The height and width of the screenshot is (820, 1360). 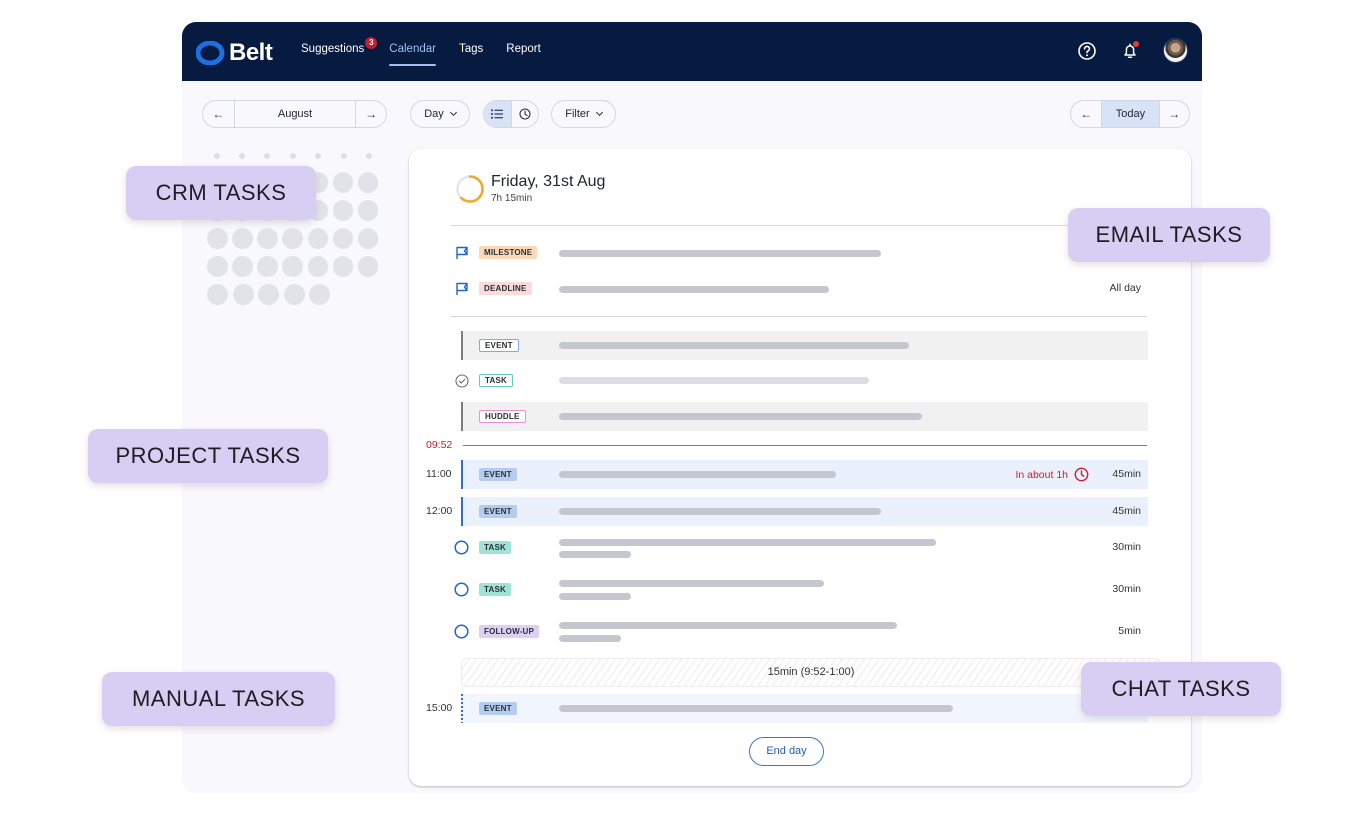 I want to click on nav-suggestions: Suggestions 3, so click(x=339, y=46).